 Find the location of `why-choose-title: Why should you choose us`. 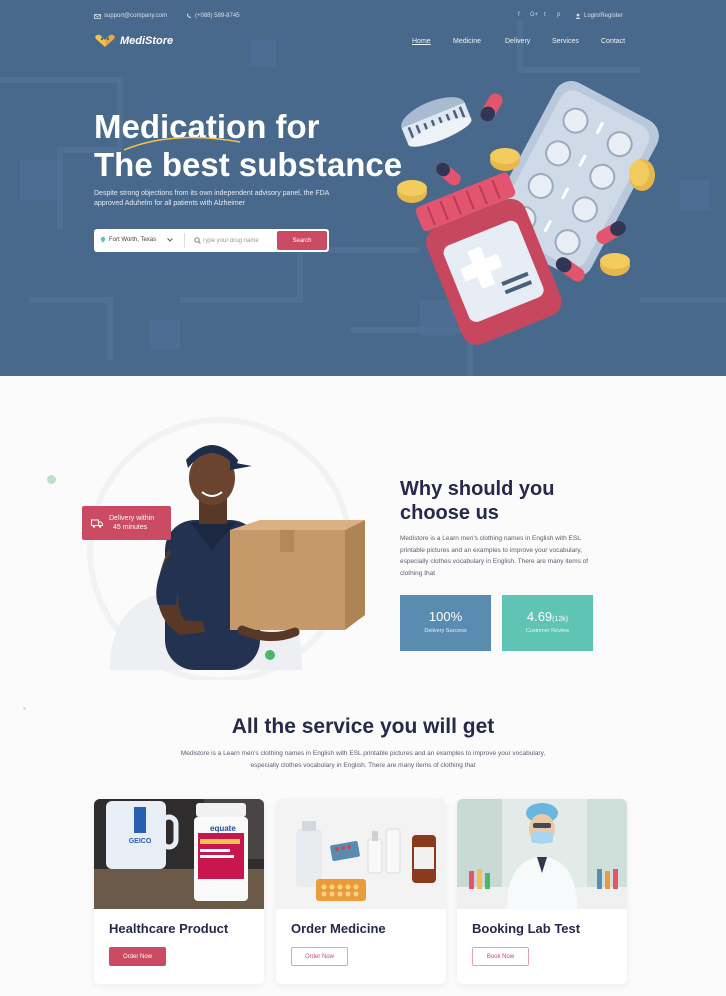

why-choose-title: Why should you choose us is located at coordinates (500, 501).